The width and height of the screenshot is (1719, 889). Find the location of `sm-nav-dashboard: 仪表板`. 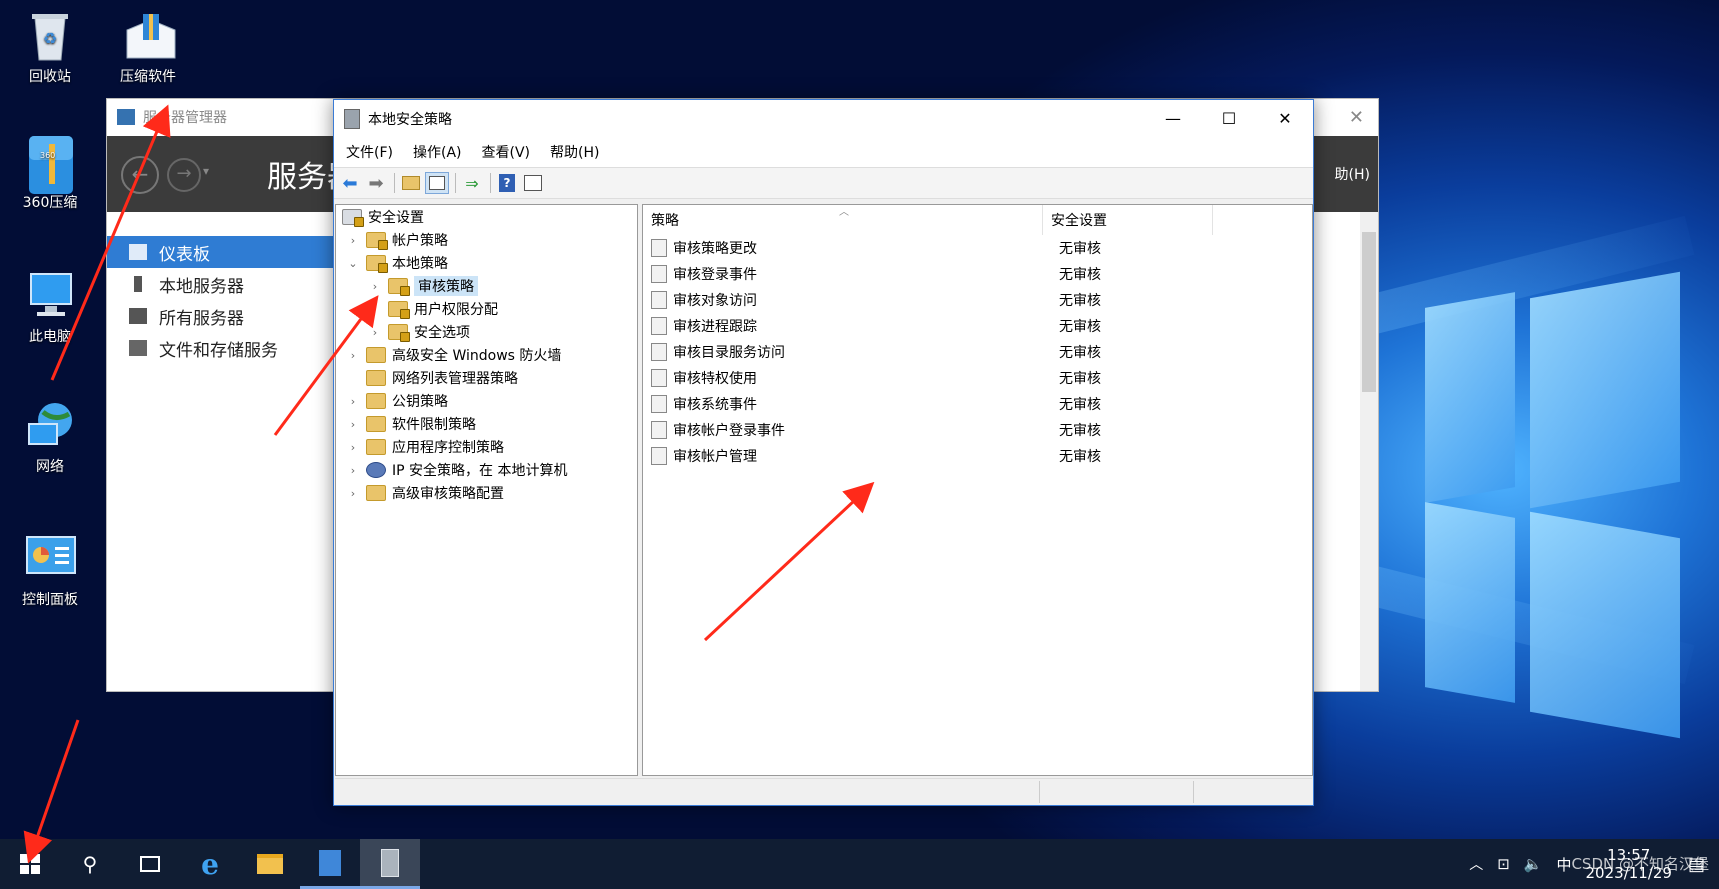

sm-nav-dashboard: 仪表板 is located at coordinates (222, 252).